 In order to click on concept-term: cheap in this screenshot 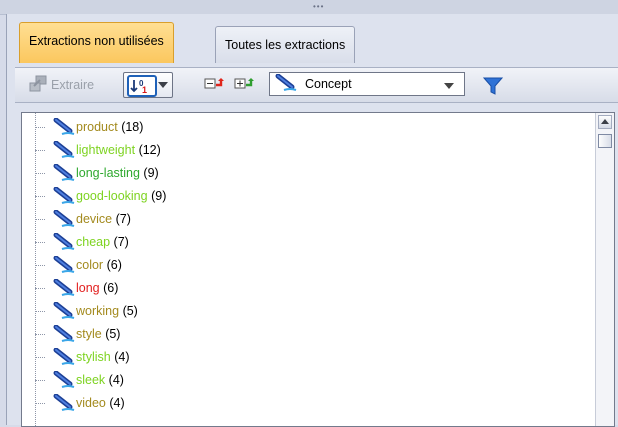, I will do `click(93, 242)`.